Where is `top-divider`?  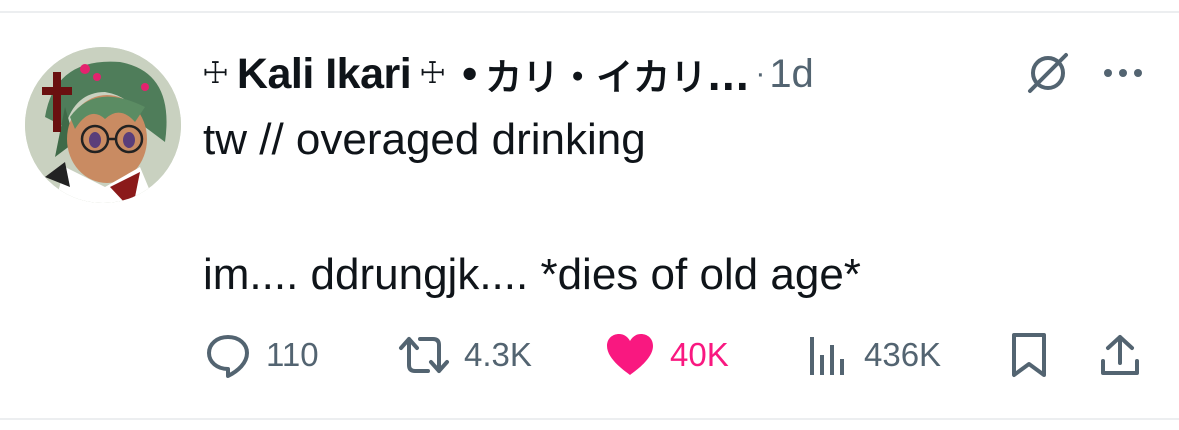 top-divider is located at coordinates (589, 12).